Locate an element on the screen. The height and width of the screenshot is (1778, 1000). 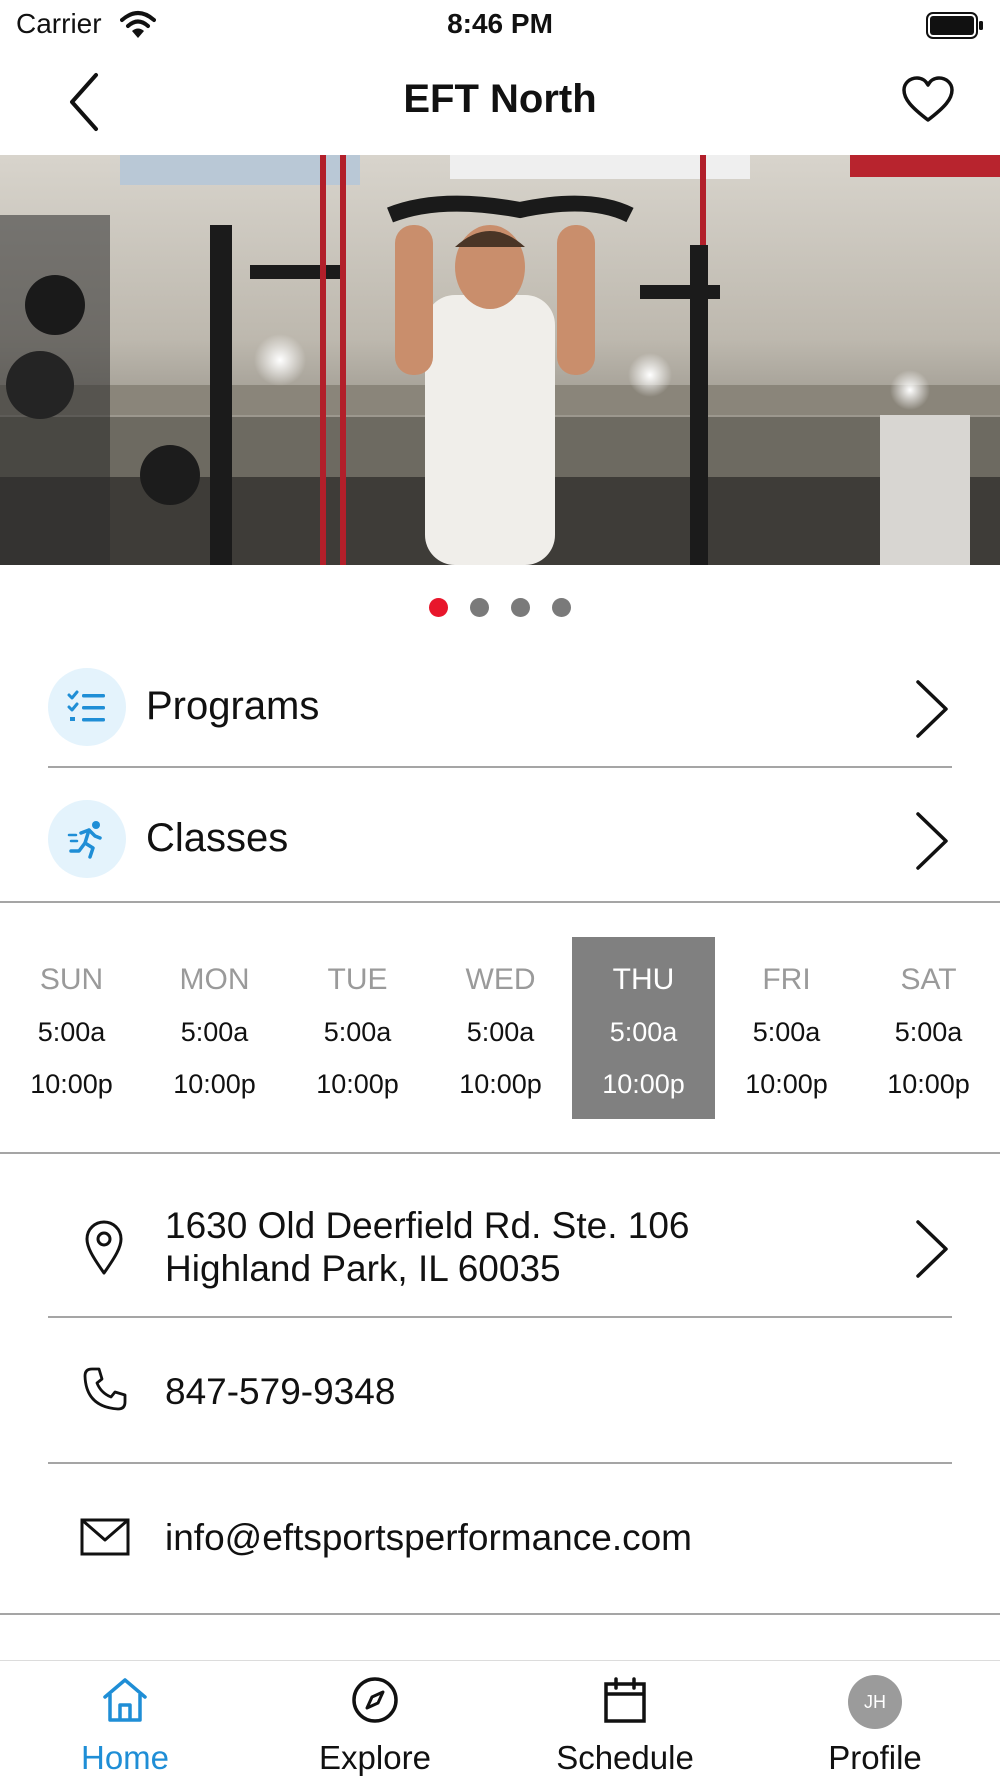
programs-icon-badge is located at coordinates (87, 707).